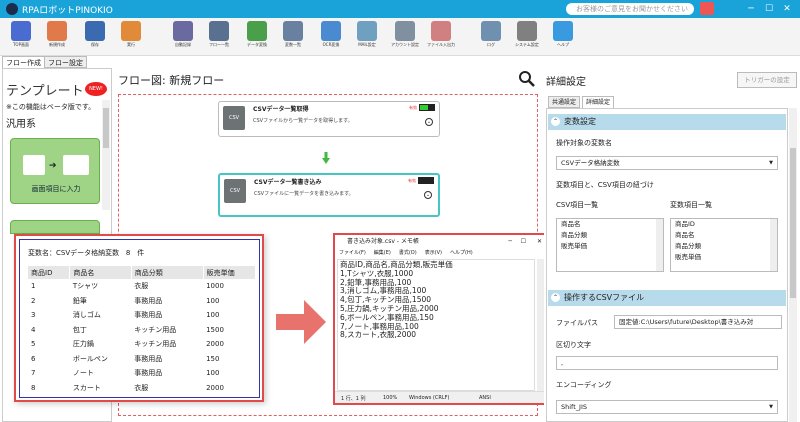 The width and height of the screenshot is (800, 422). Describe the element at coordinates (95, 37) in the screenshot. I see `toolbar-button-save: 保存` at that location.